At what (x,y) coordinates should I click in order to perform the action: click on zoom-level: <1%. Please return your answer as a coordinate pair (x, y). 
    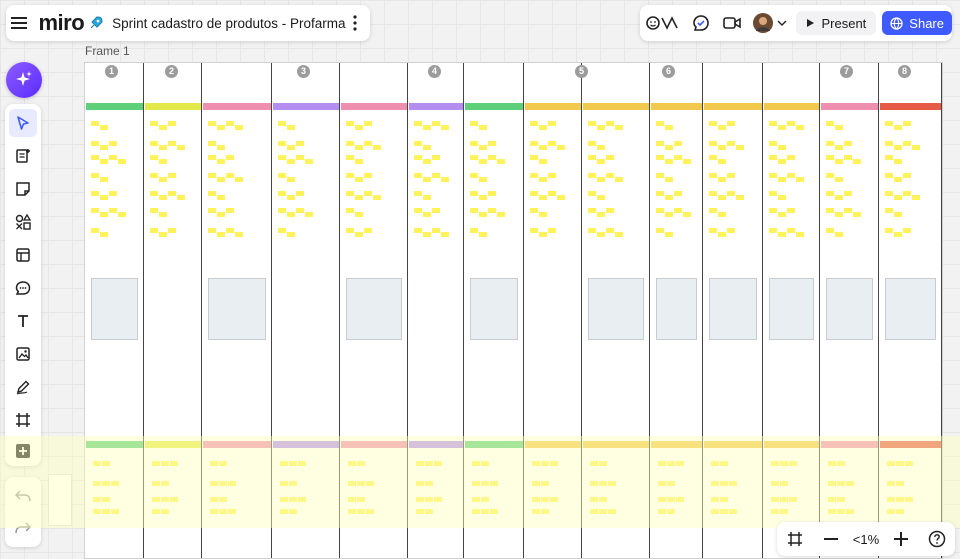
    Looking at the image, I should click on (866, 539).